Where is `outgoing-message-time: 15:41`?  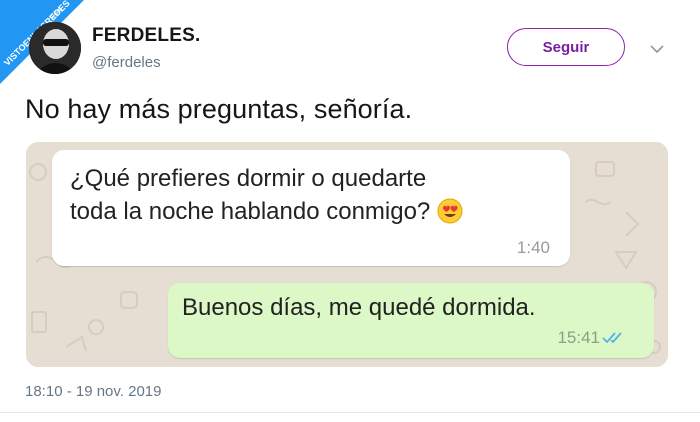 outgoing-message-time: 15:41 is located at coordinates (578, 337).